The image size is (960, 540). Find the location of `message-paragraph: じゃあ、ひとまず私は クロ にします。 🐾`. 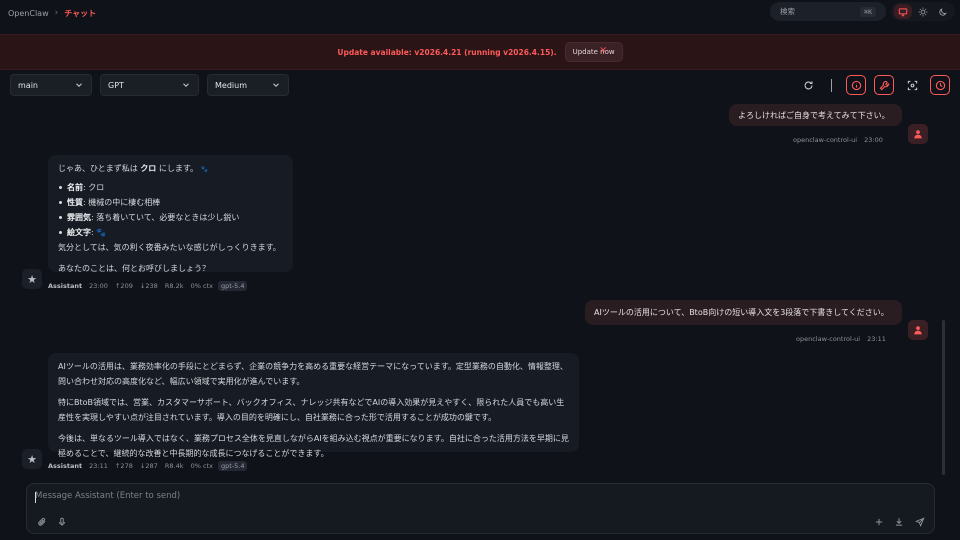

message-paragraph: じゃあ、ひとまず私は クロ にします。 🐾 is located at coordinates (170, 169).